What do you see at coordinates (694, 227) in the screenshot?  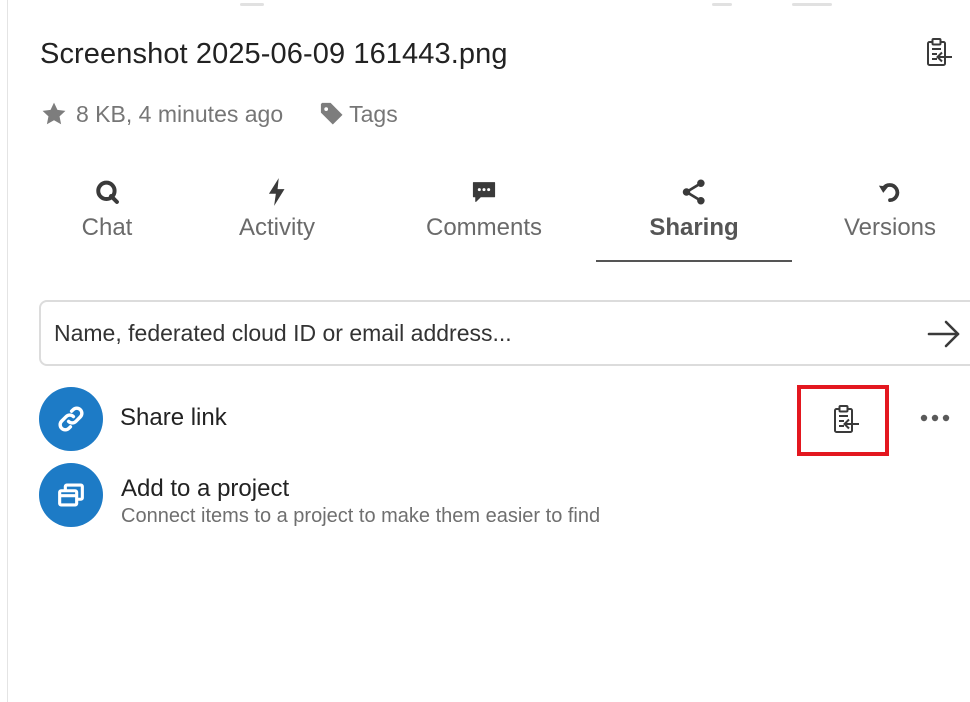 I see `tab-sharing-label: Sharing` at bounding box center [694, 227].